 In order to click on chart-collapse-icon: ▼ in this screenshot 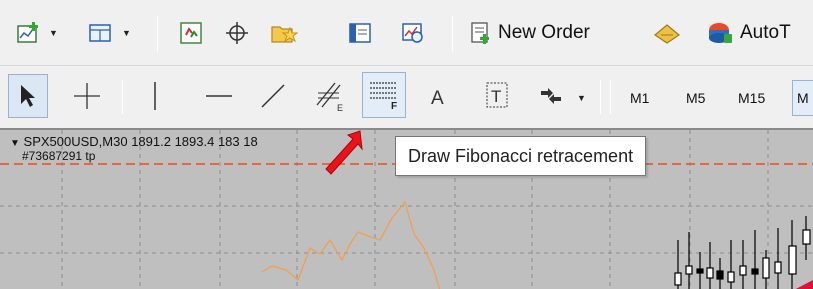, I will do `click(15, 143)`.